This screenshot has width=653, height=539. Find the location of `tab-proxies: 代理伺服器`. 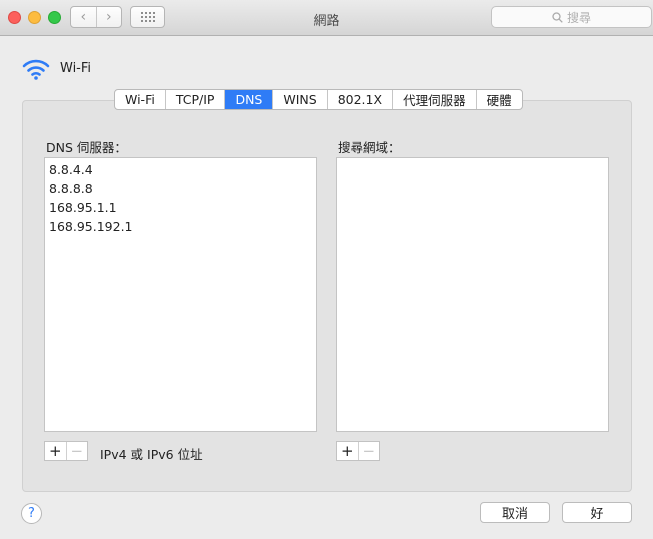

tab-proxies: 代理伺服器 is located at coordinates (434, 99).